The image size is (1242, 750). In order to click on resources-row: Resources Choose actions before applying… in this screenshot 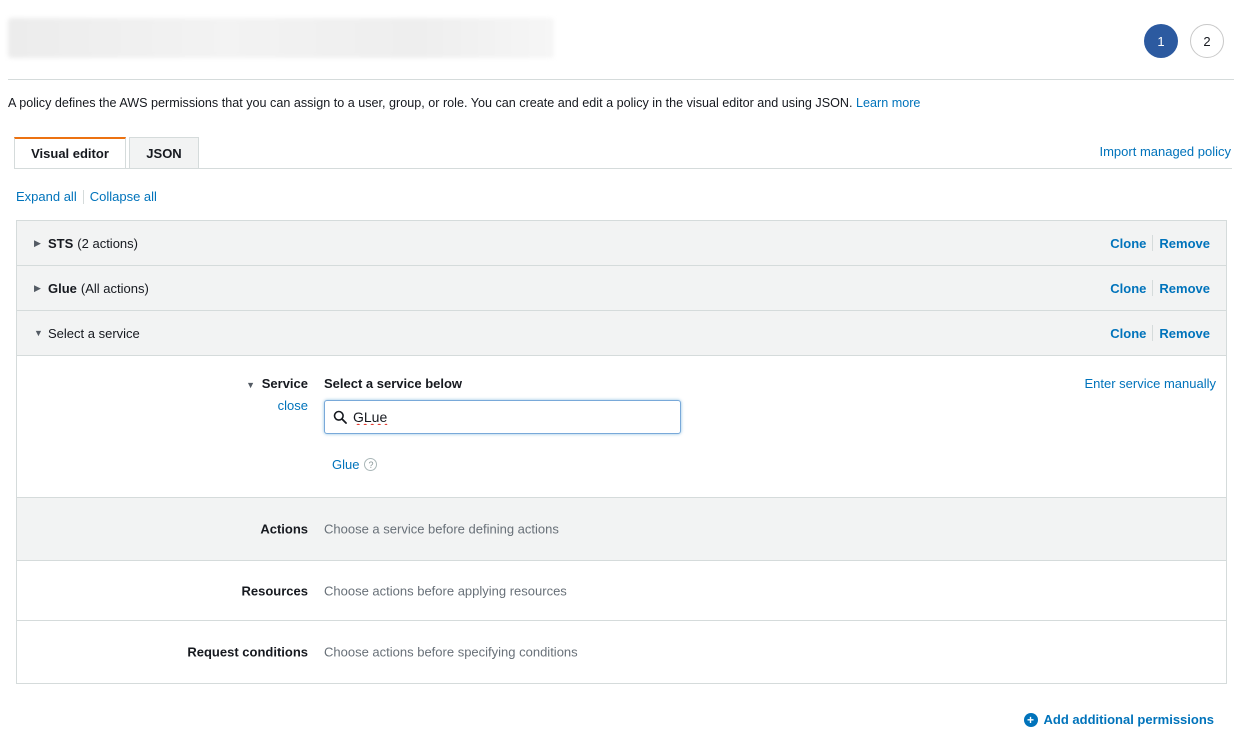, I will do `click(621, 591)`.